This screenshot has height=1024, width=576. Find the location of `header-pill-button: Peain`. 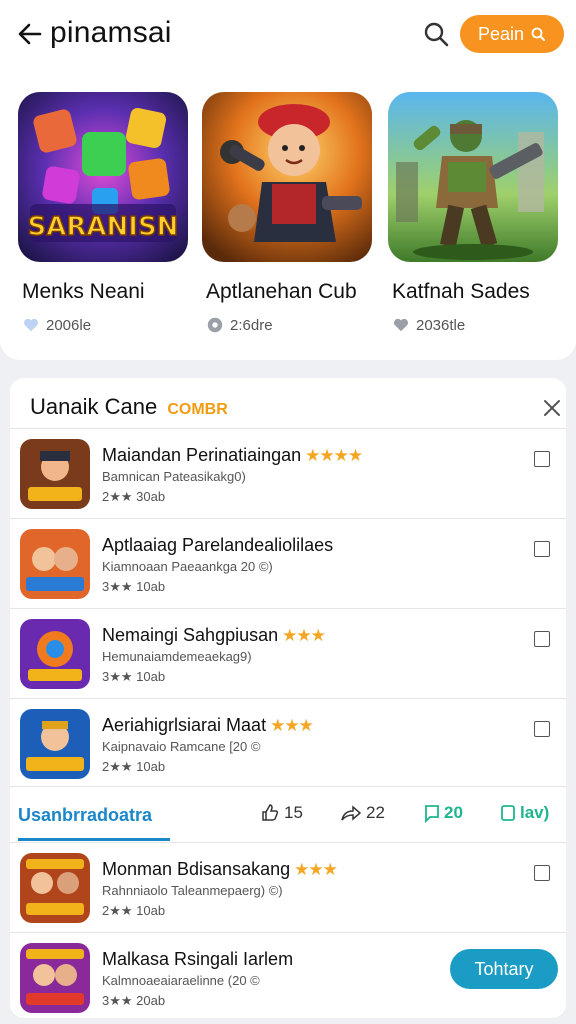

header-pill-button: Peain is located at coordinates (512, 34).